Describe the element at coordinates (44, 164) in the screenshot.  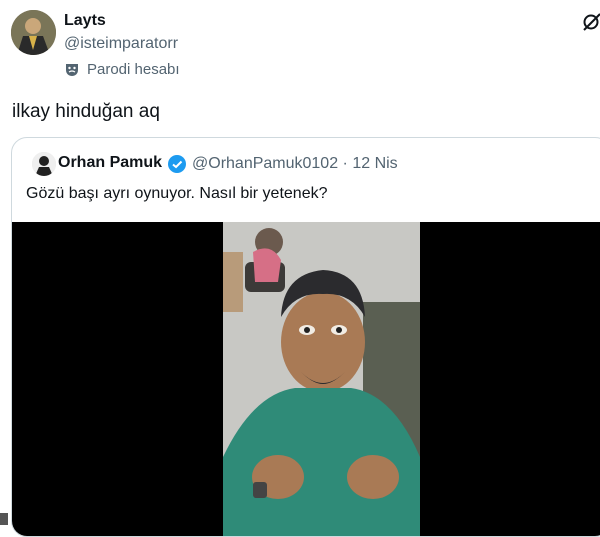
I see `quoted-author-avatar` at that location.